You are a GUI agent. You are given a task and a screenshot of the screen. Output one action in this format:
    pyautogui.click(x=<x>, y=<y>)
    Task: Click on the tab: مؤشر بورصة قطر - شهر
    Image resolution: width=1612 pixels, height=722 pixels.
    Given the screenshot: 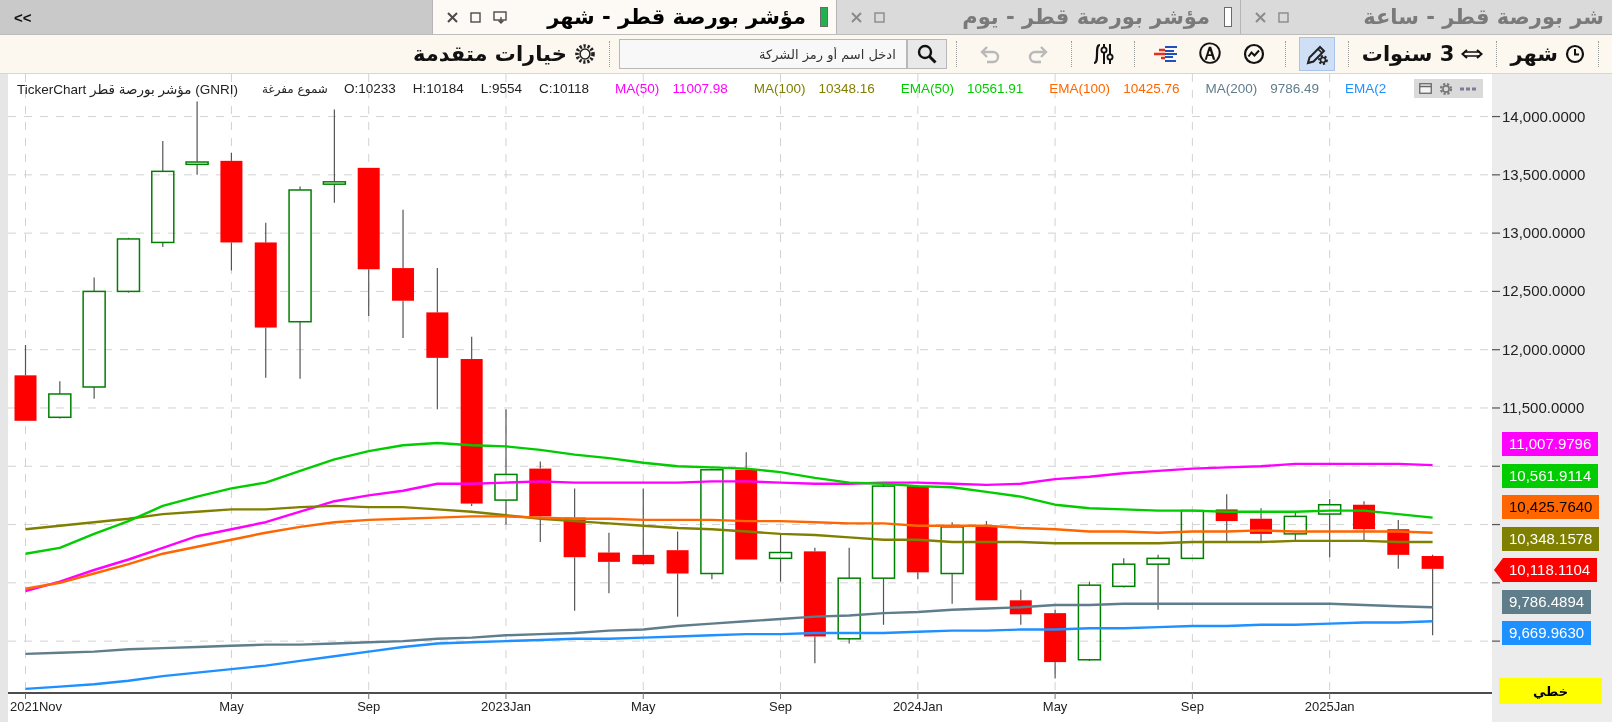 What is the action you would take?
    pyautogui.click(x=634, y=17)
    